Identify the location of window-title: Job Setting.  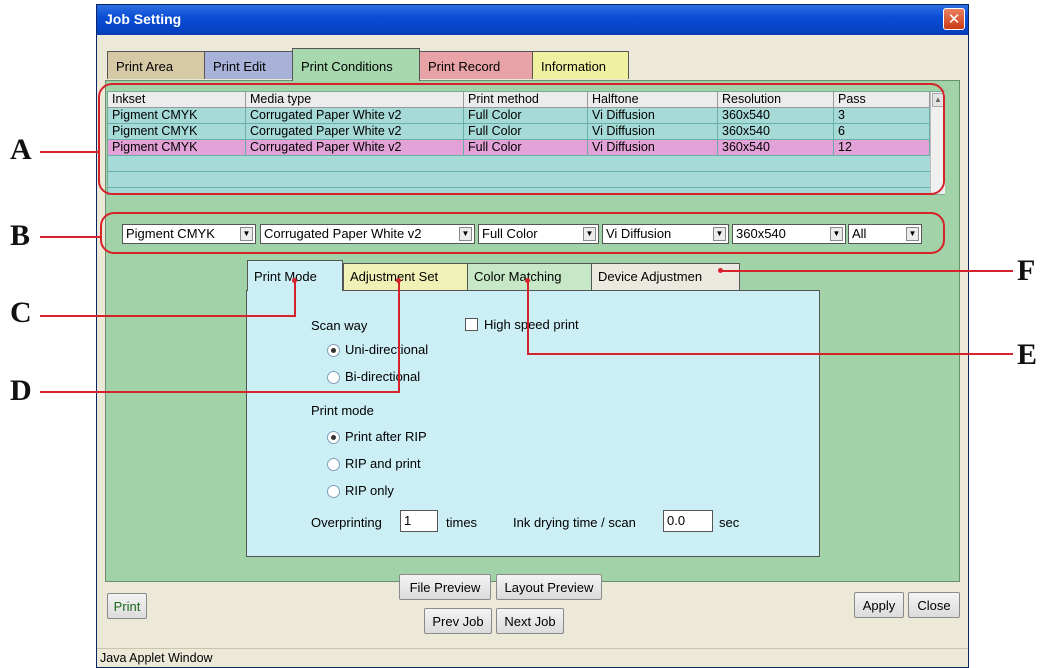
(143, 19).